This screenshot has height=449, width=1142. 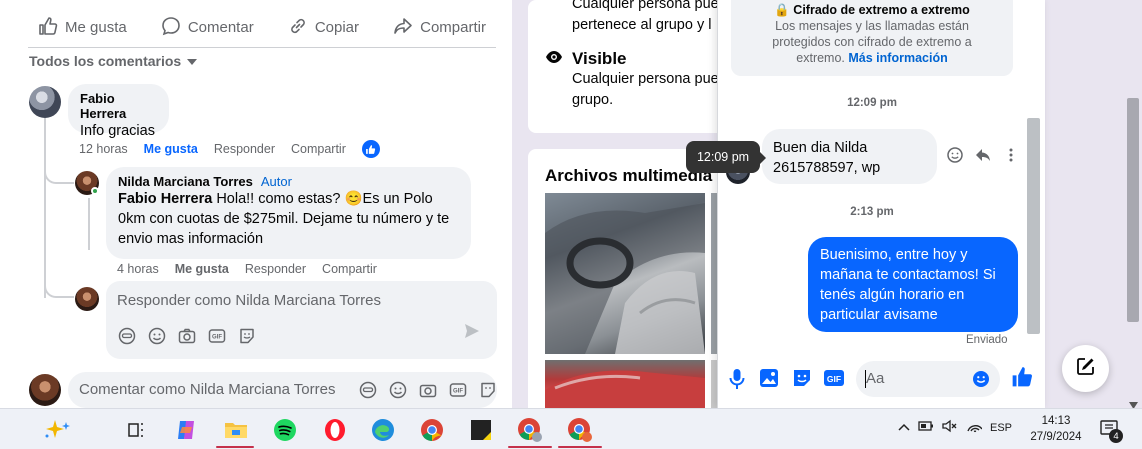 What do you see at coordinates (1033, 226) in the screenshot?
I see `chat-scrollbar` at bounding box center [1033, 226].